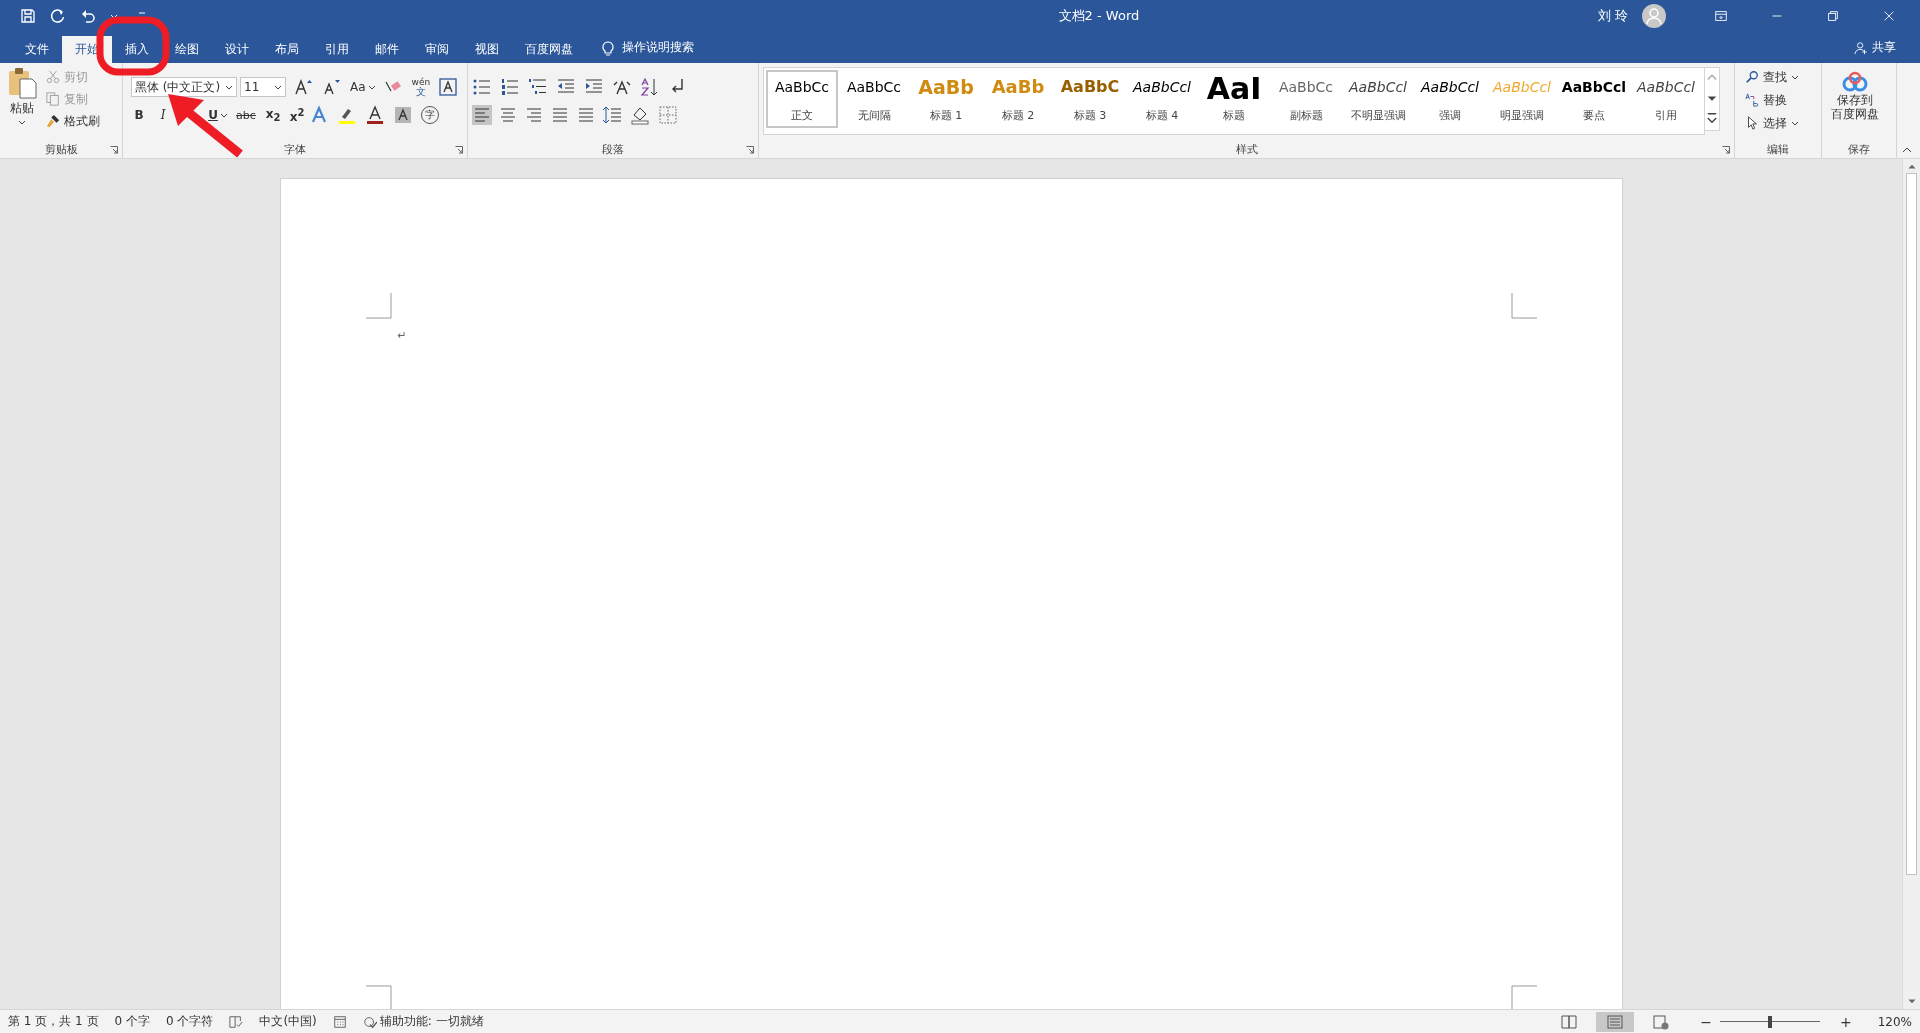 This screenshot has height=1033, width=1920. Describe the element at coordinates (482, 87) in the screenshot. I see `bullets-icon` at that location.